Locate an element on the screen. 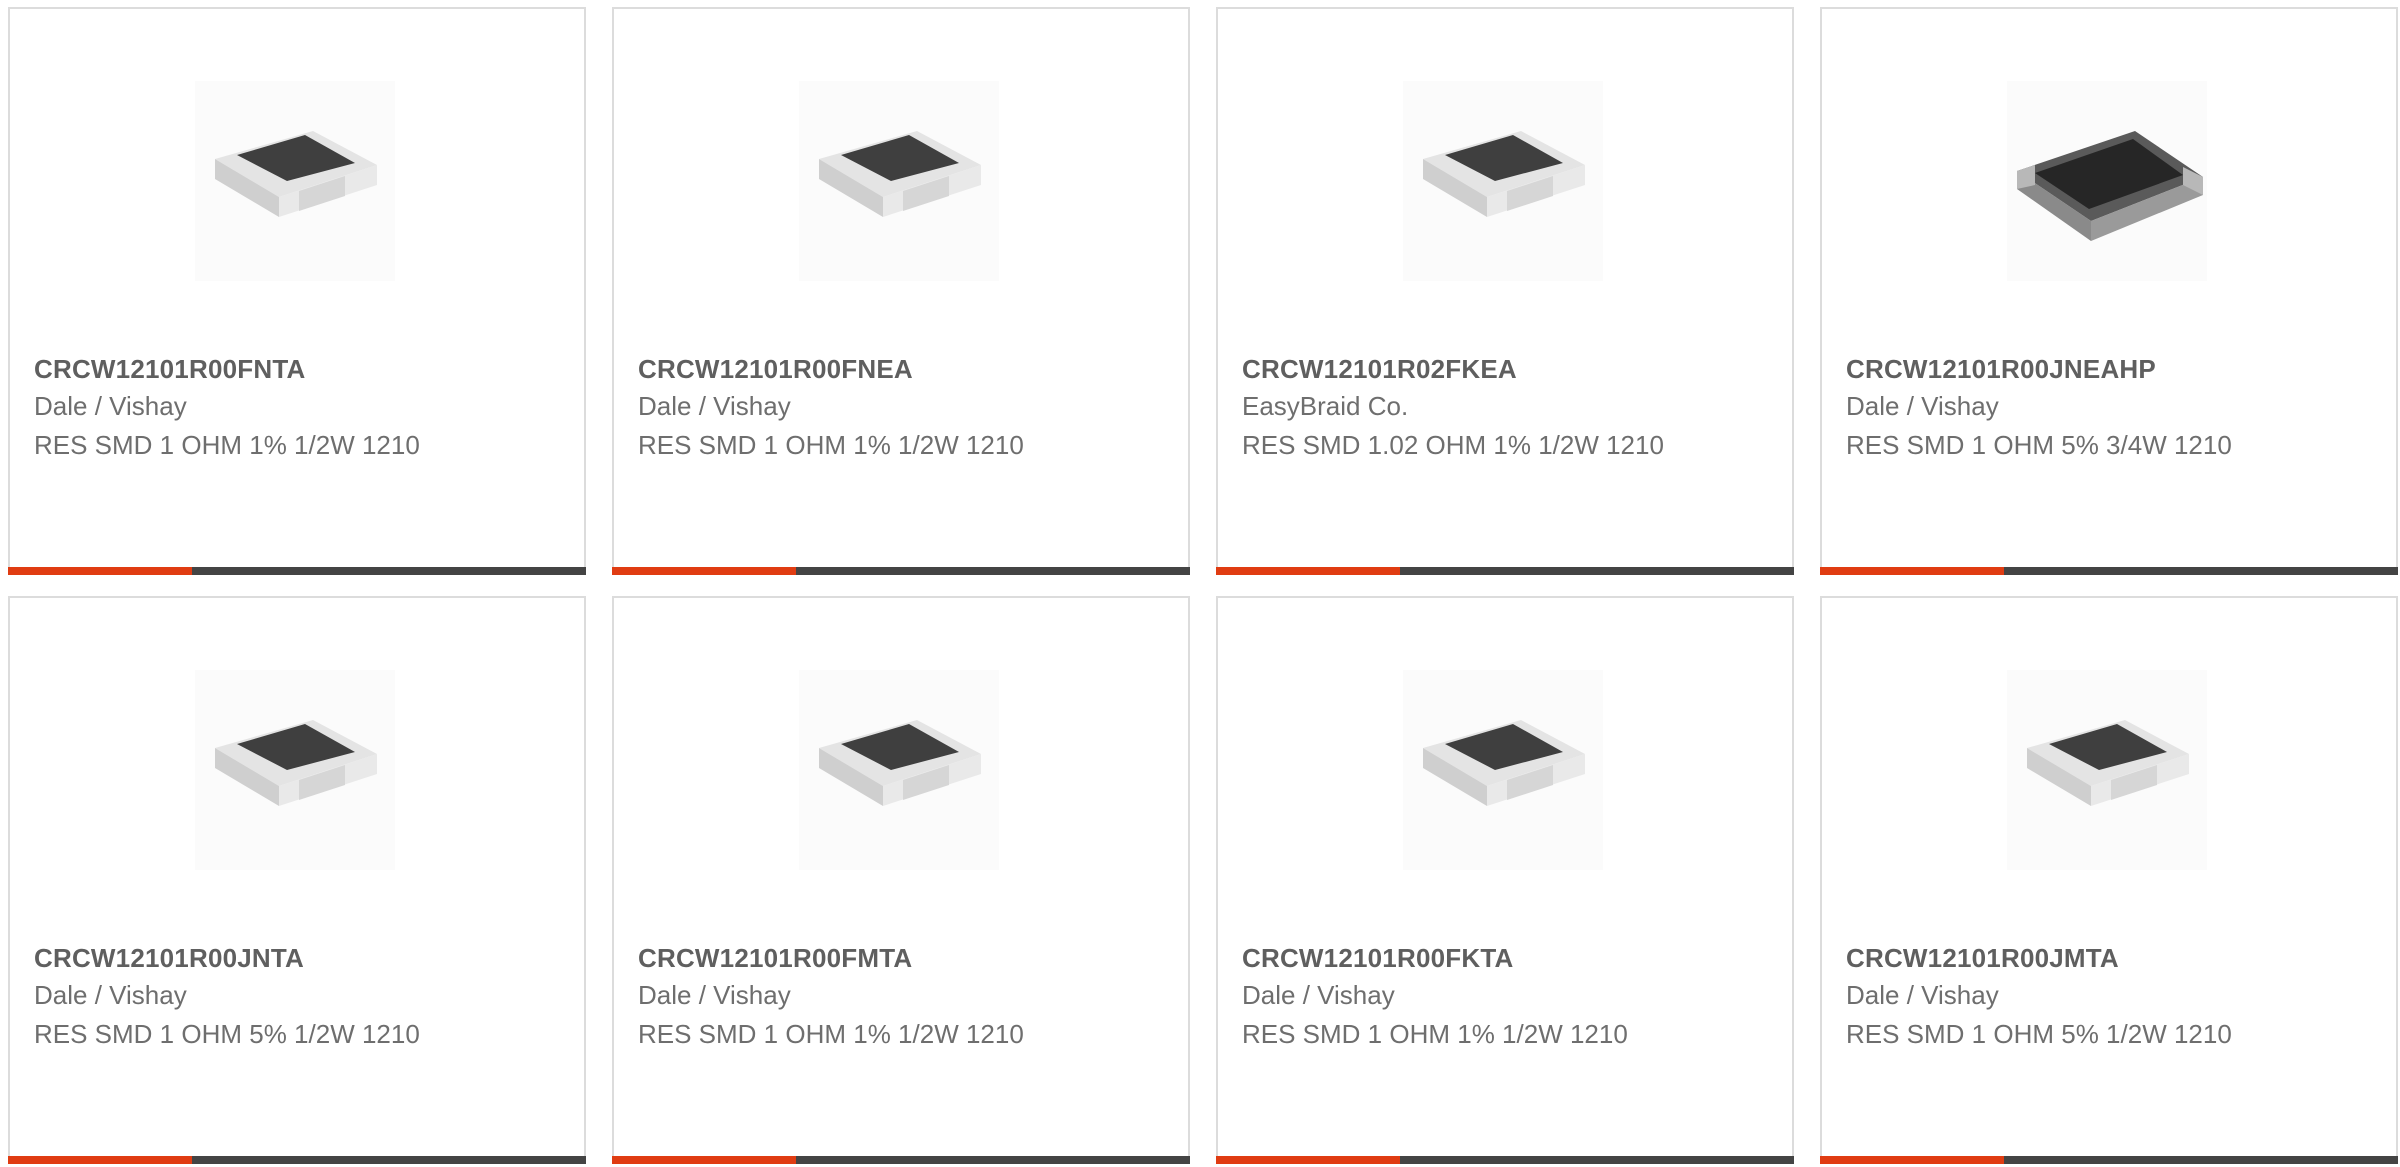 The image size is (2400, 1167). description: RES SMD 1 OHM 5% 3/4W 1210 is located at coordinates (2039, 445).